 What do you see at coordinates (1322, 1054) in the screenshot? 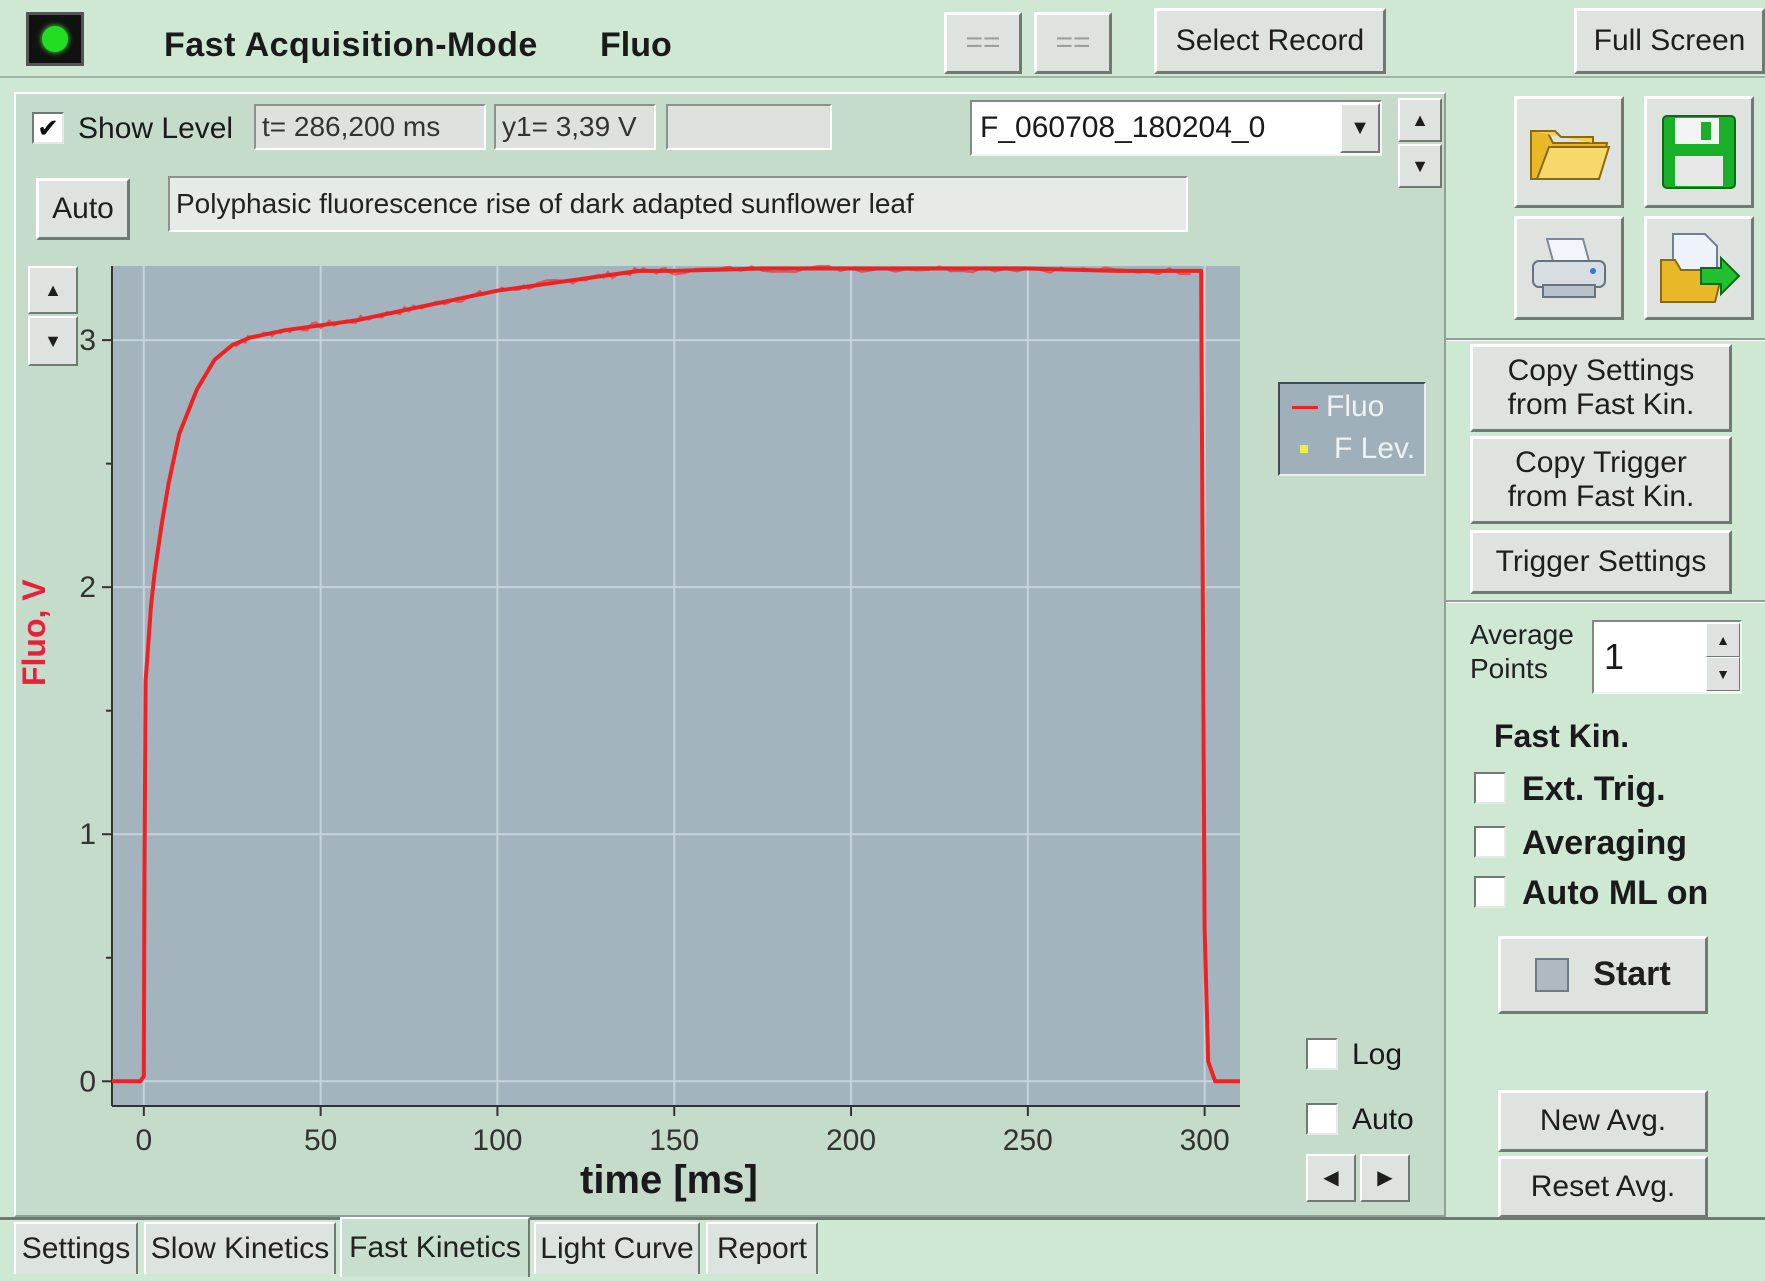
I see `log-checkbox` at bounding box center [1322, 1054].